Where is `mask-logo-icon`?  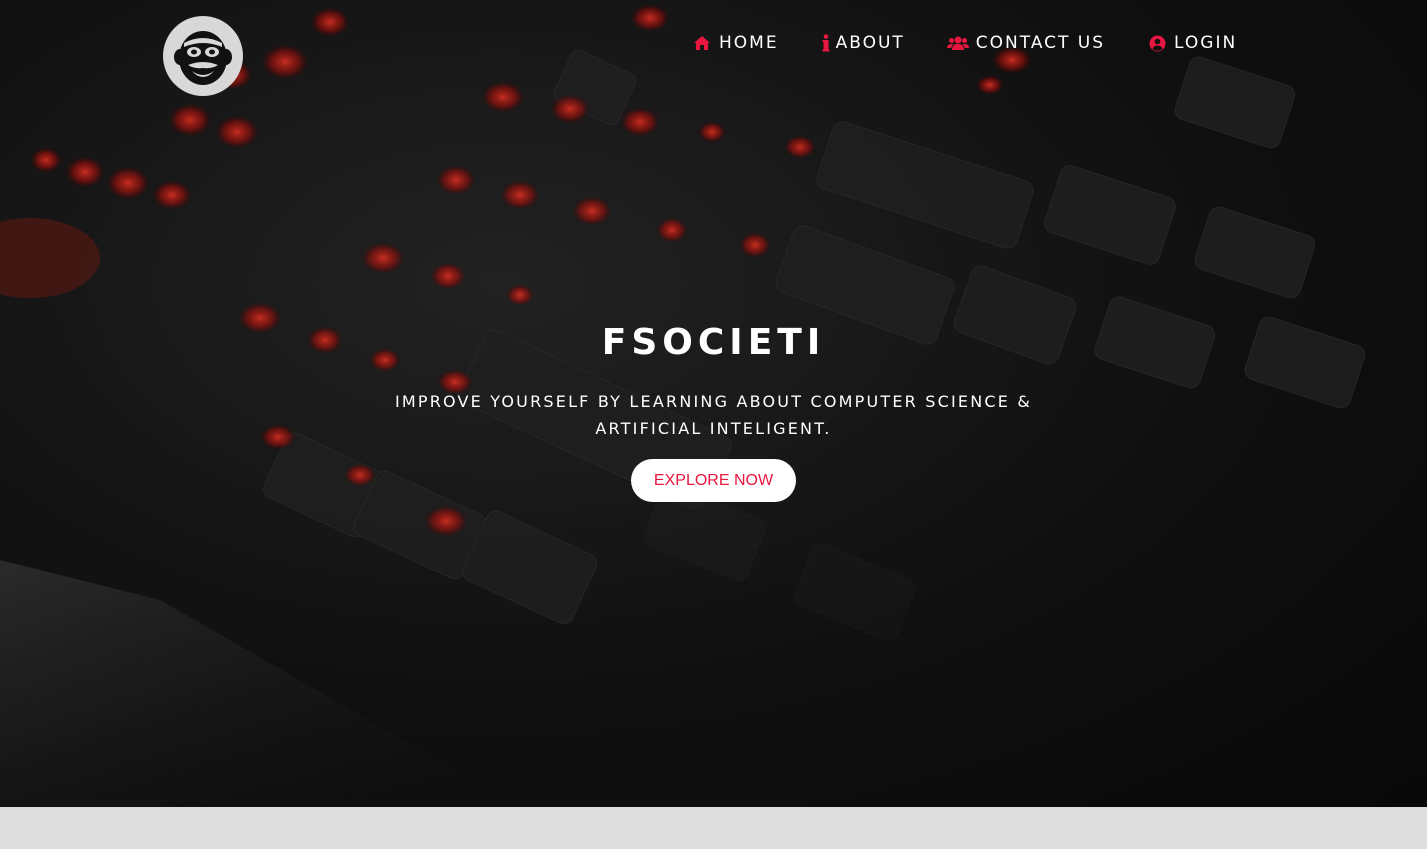
mask-logo-icon is located at coordinates (203, 58).